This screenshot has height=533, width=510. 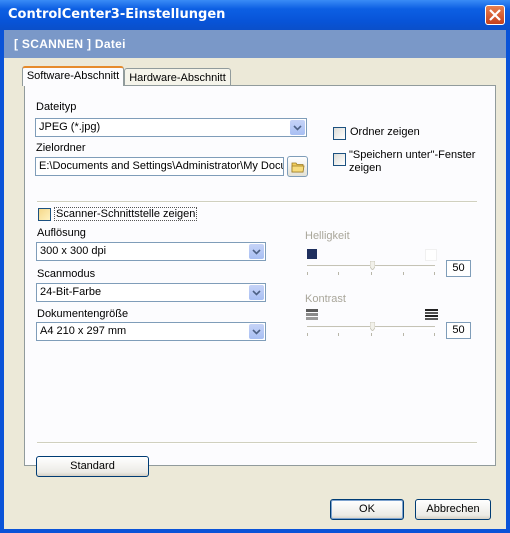 What do you see at coordinates (44, 214) in the screenshot?
I see `scanner-ui-checkbox` at bounding box center [44, 214].